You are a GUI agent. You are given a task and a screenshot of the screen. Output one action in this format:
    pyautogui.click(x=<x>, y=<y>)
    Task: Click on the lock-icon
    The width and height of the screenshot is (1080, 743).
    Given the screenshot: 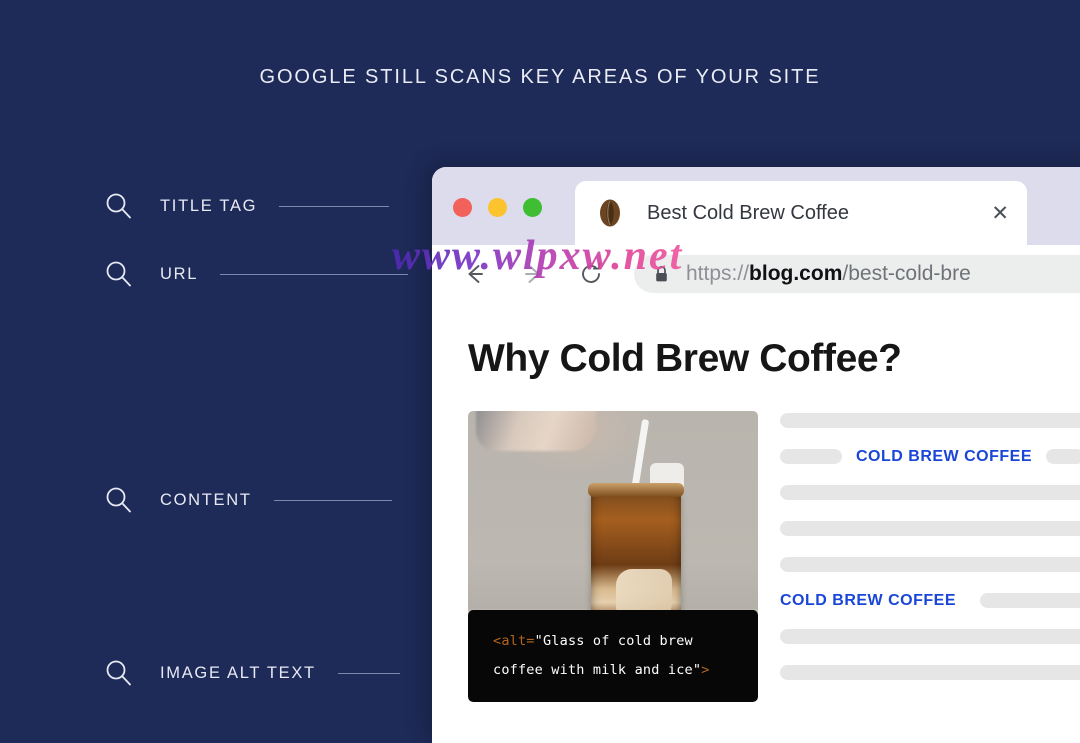 What is the action you would take?
    pyautogui.click(x=661, y=274)
    